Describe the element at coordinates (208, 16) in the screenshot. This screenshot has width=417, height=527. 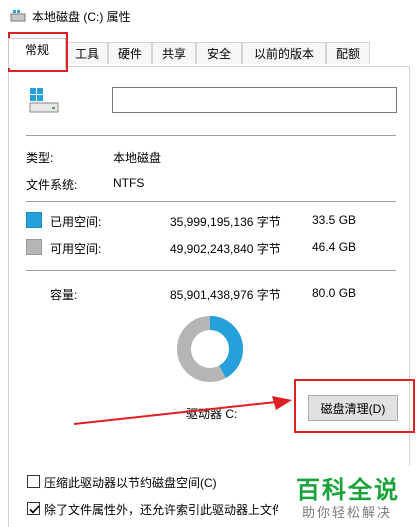
I see `title-bar: 本地磁盘 (C:) 属性` at that location.